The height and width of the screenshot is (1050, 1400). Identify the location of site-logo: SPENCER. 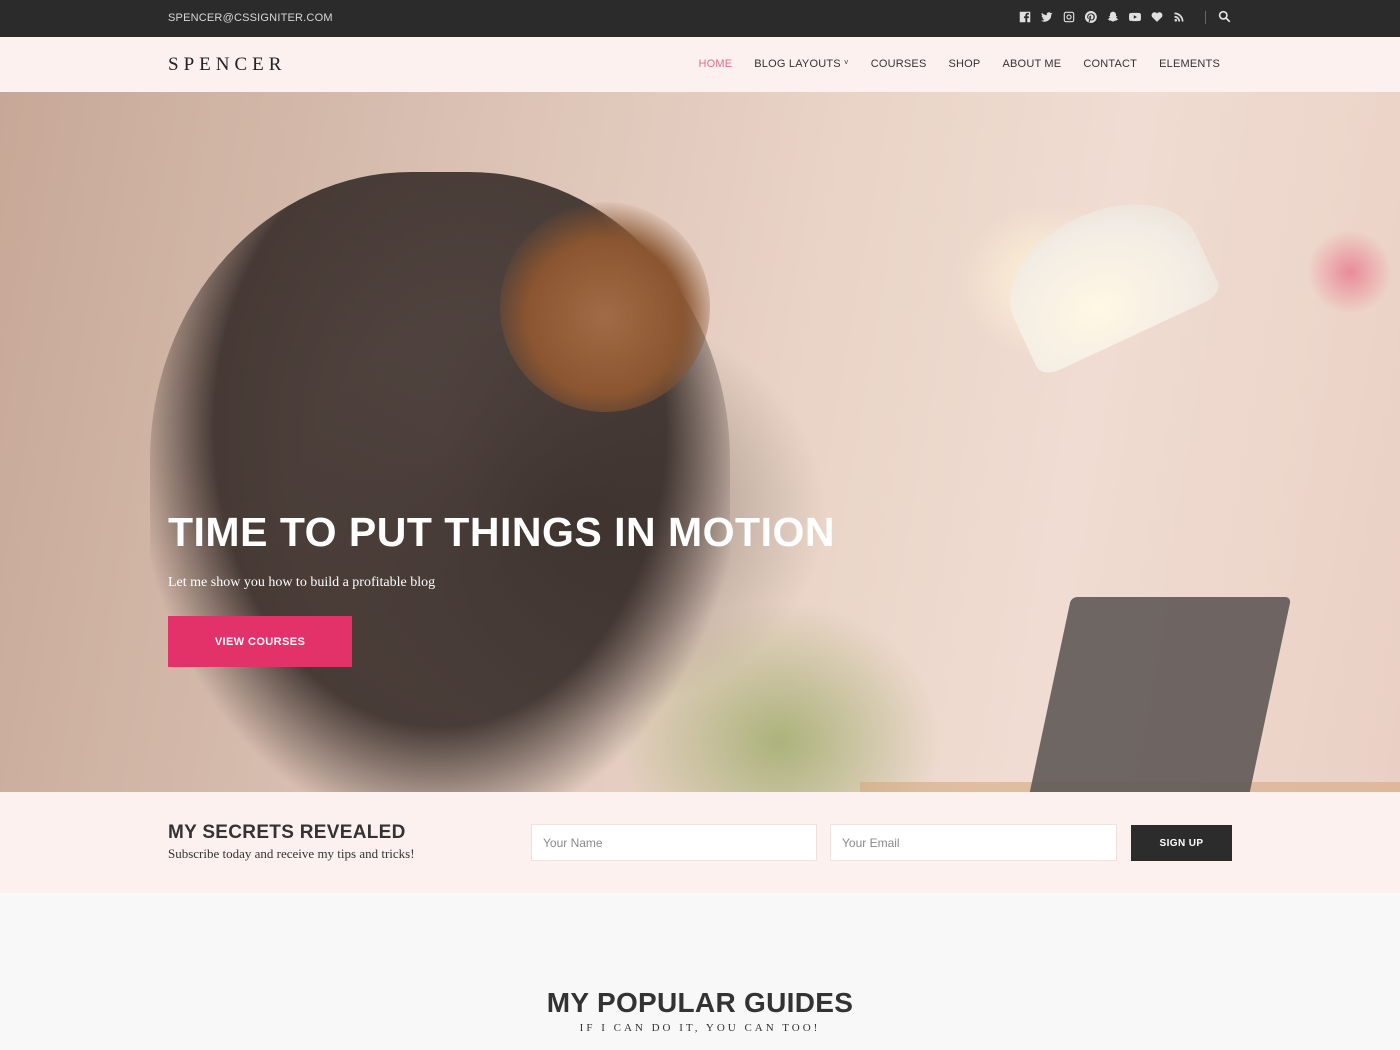
(227, 65).